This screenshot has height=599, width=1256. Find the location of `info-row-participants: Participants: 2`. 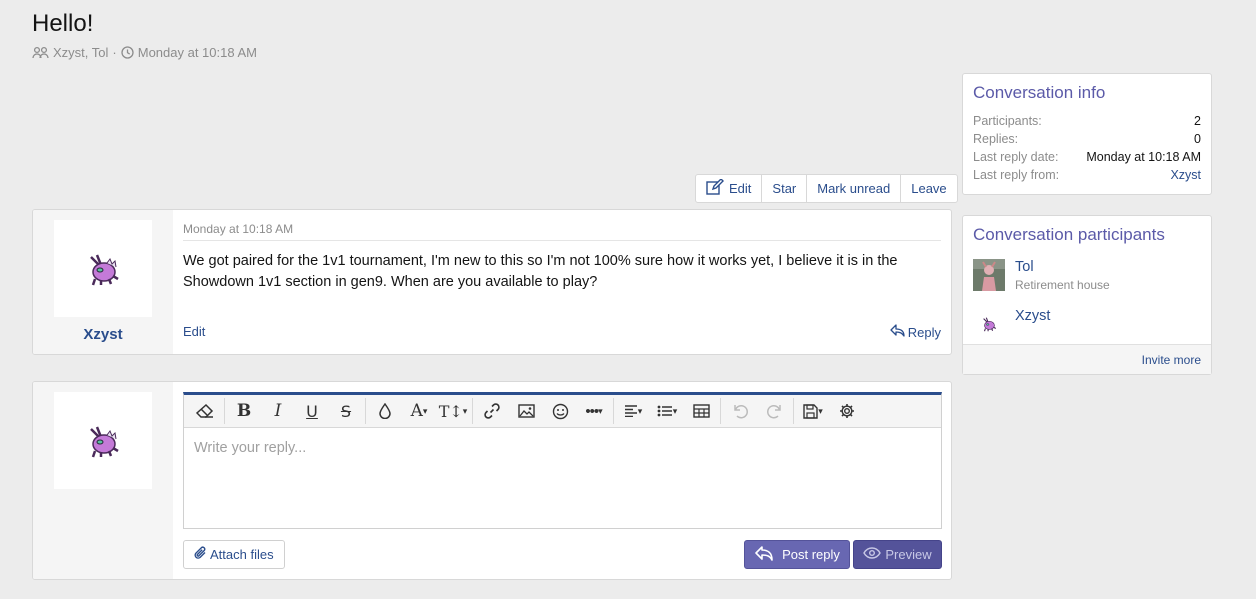

info-row-participants: Participants: 2 is located at coordinates (1087, 121).